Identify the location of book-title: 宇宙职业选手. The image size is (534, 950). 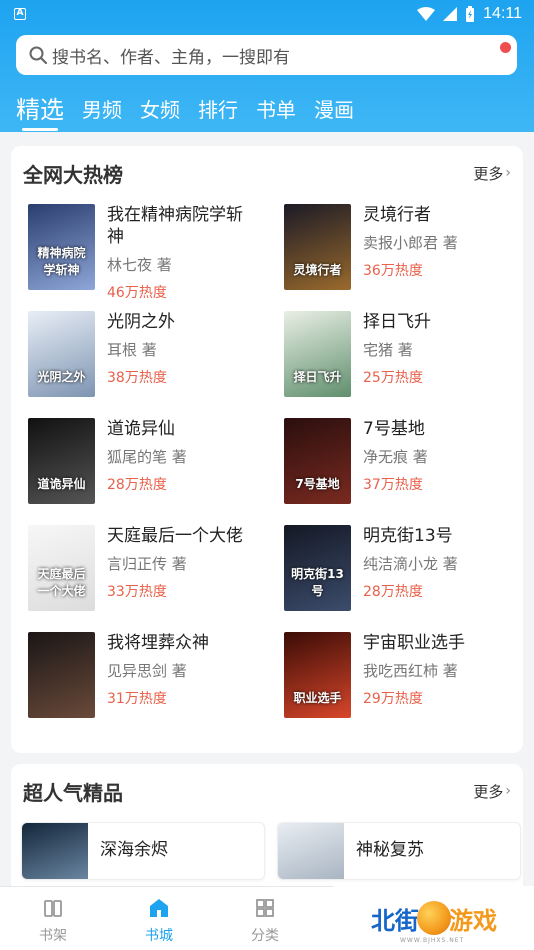
(414, 643).